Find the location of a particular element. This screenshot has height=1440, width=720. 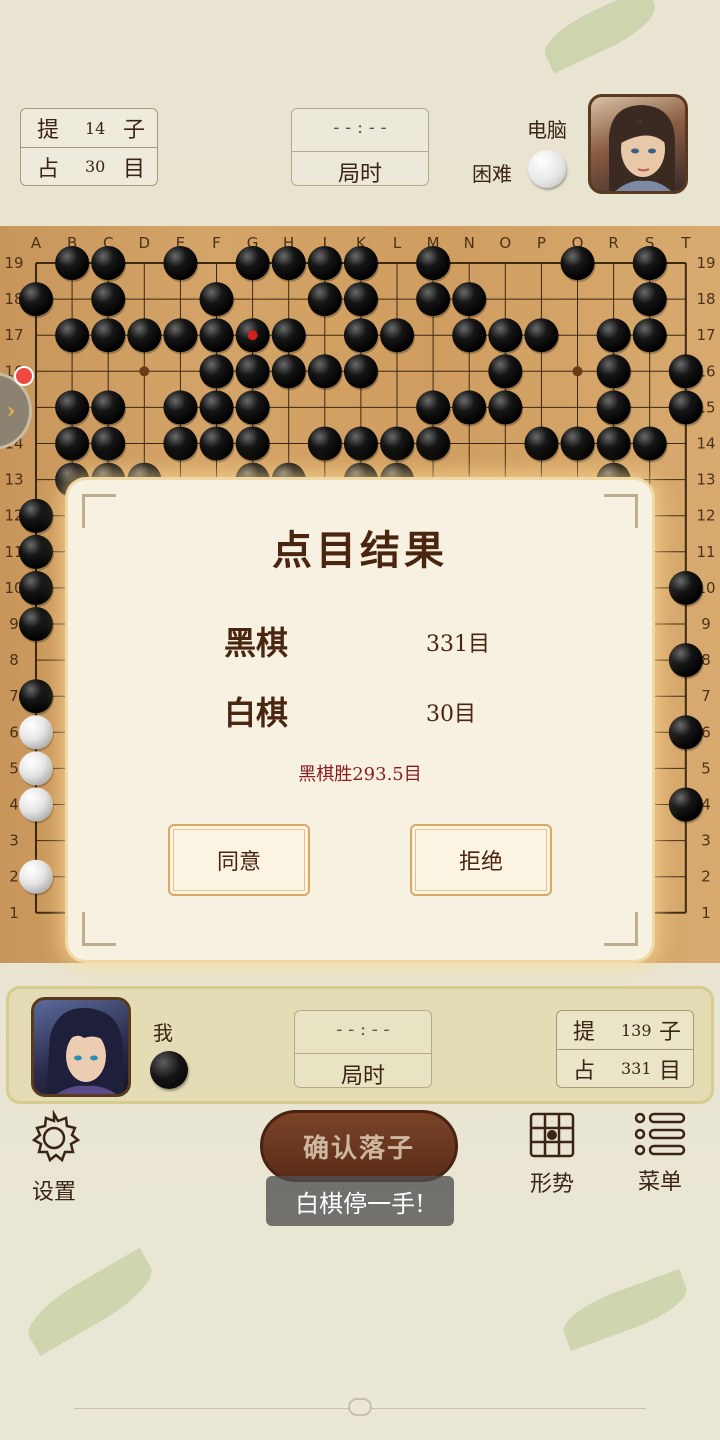

reject-button: 拒绝 is located at coordinates (481, 860).